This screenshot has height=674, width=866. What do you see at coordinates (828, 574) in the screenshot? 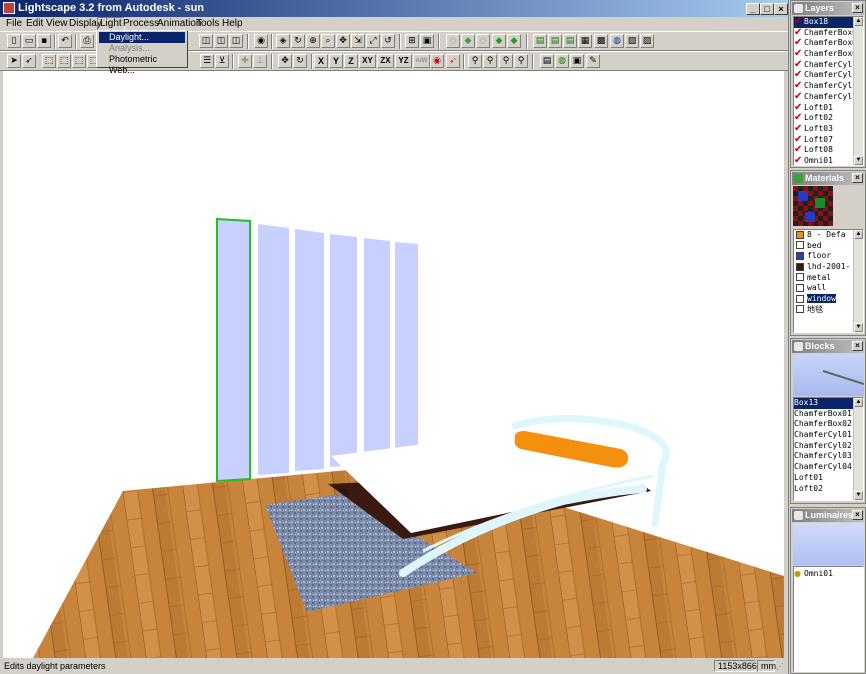
I see `list-item: ● Omni01` at bounding box center [828, 574].